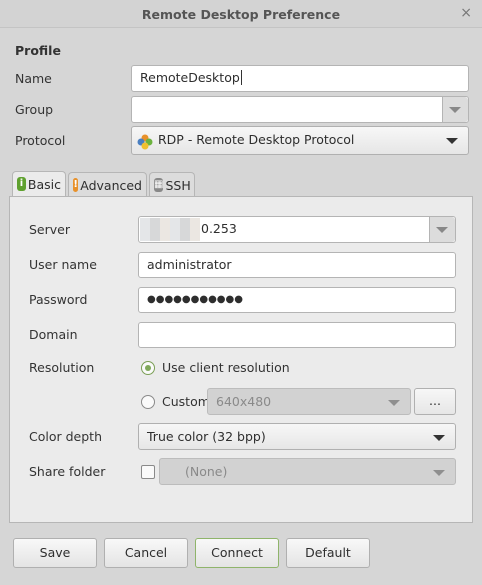 This screenshot has width=482, height=585. Describe the element at coordinates (34, 109) in the screenshot. I see `group-label: Group` at that location.